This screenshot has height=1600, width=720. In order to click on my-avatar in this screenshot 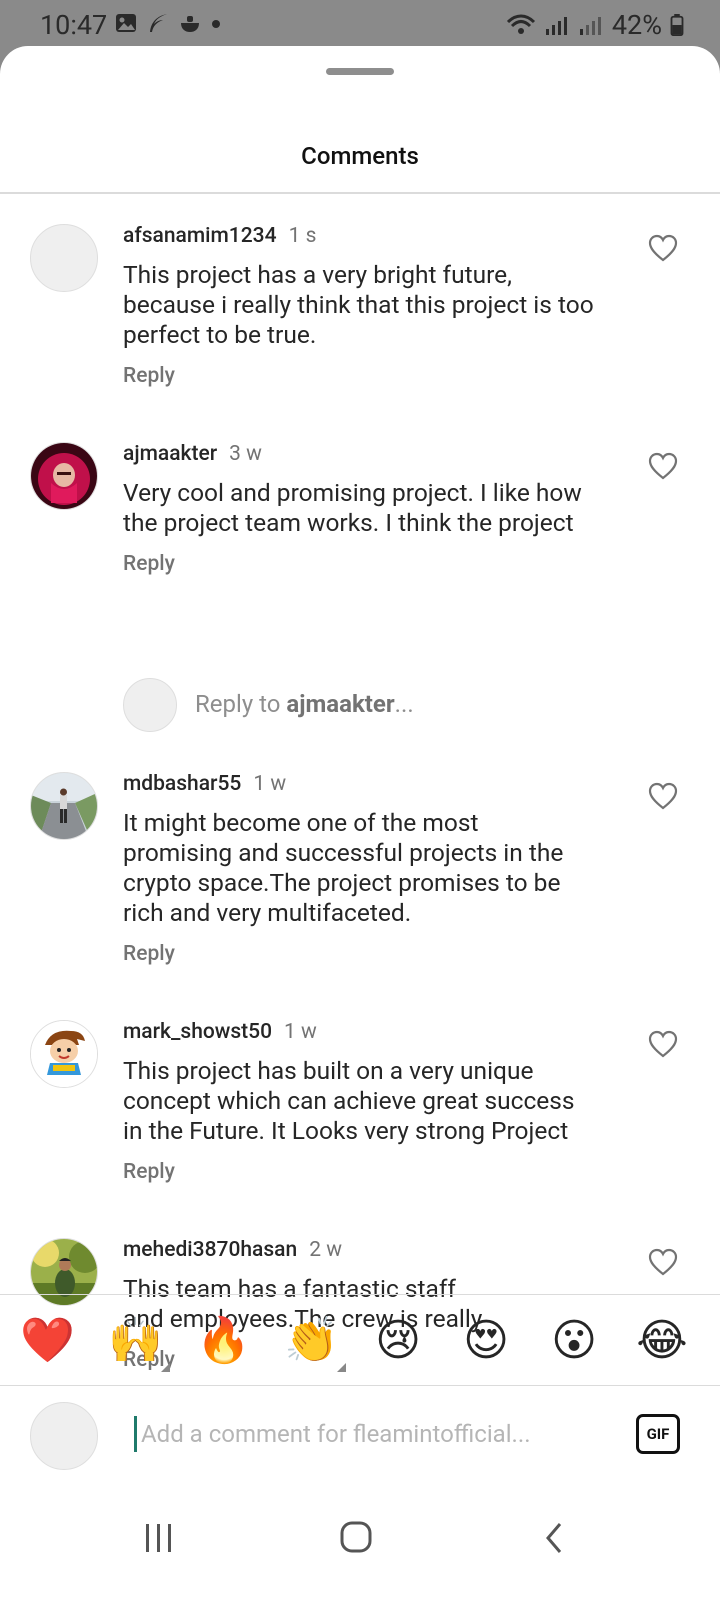, I will do `click(64, 1436)`.